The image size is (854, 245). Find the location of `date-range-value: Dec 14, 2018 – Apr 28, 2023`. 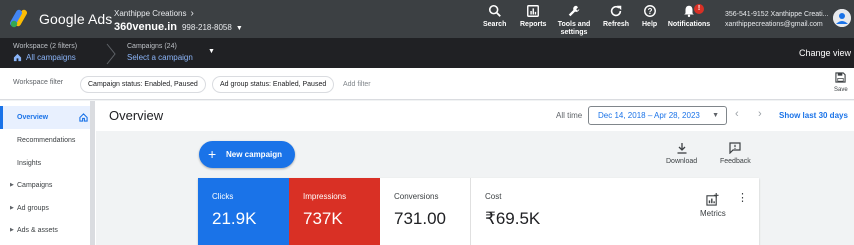

date-range-value: Dec 14, 2018 – Apr 28, 2023 is located at coordinates (649, 115).